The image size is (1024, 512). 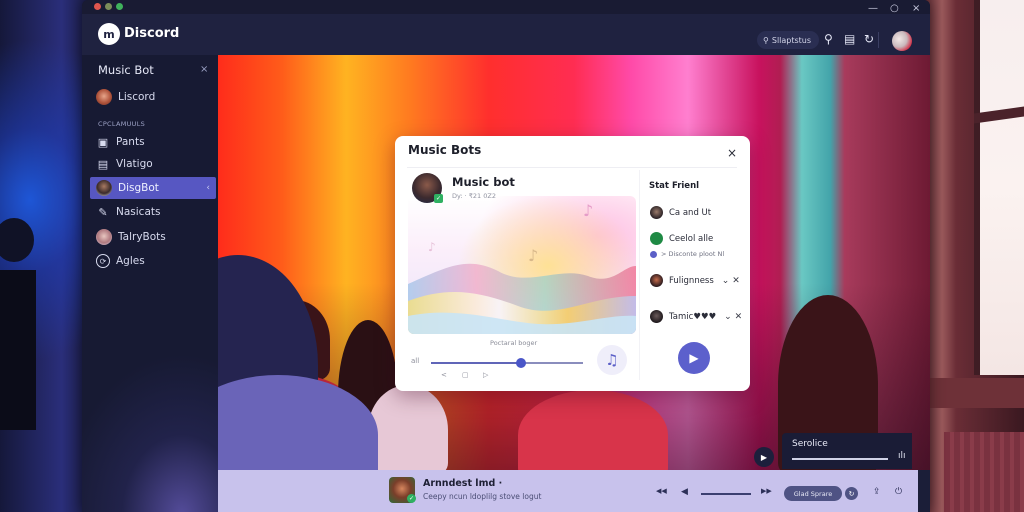 What do you see at coordinates (119, 6) in the screenshot?
I see `zoom-window-dot` at bounding box center [119, 6].